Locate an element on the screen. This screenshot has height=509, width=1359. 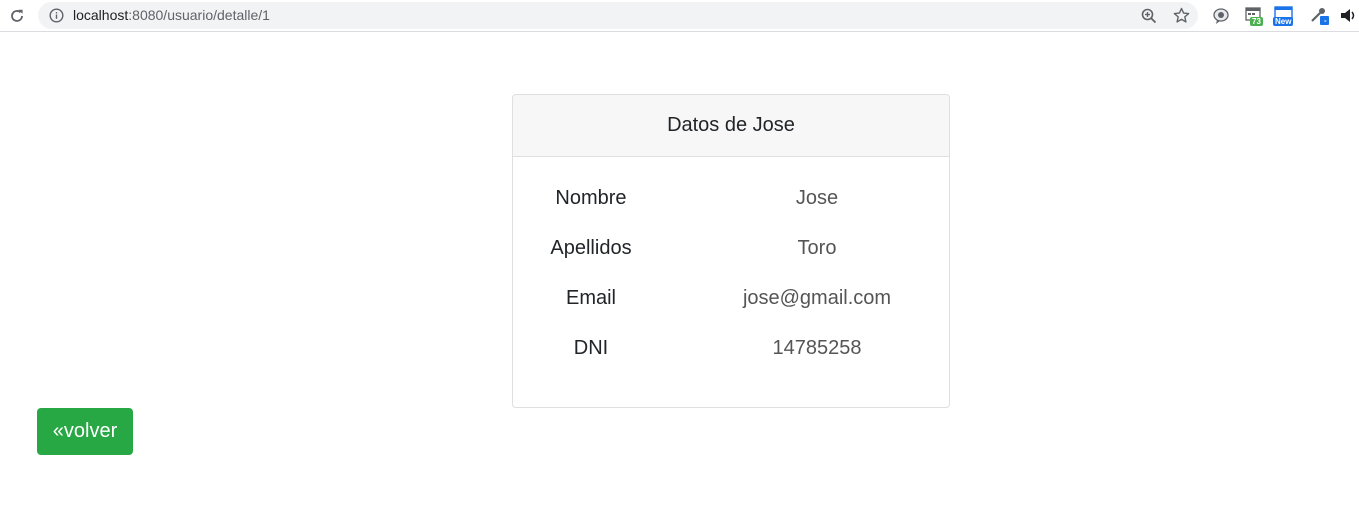
field-label: Apellidos is located at coordinates (591, 248).